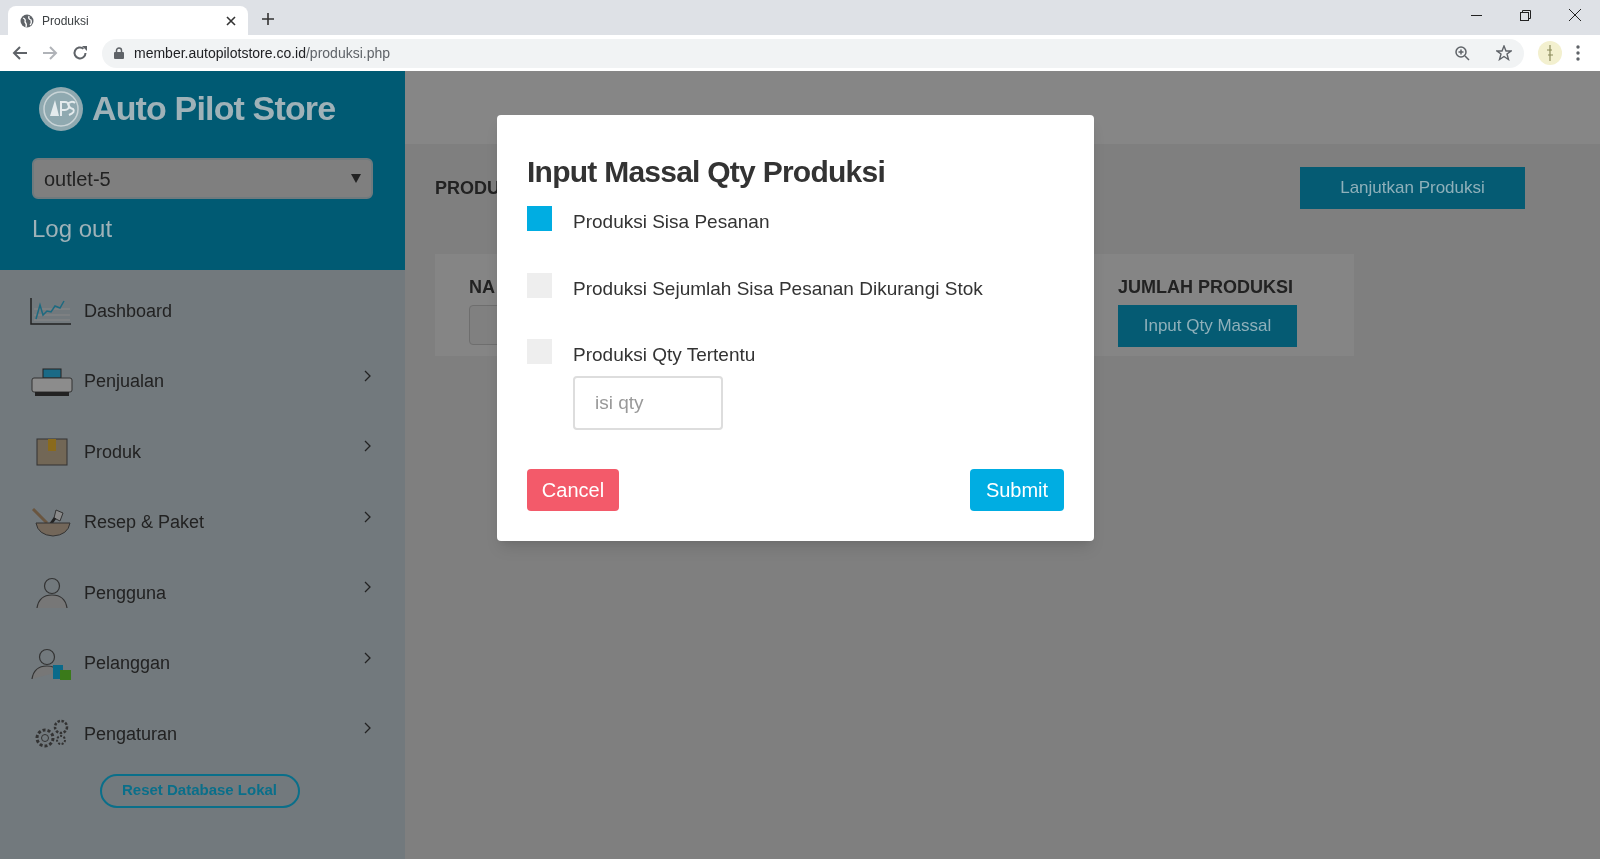  Describe the element at coordinates (778, 288) in the screenshot. I see `option-label: Produksi Sejumlah Sisa Pesanan Dikurangi Stok` at that location.